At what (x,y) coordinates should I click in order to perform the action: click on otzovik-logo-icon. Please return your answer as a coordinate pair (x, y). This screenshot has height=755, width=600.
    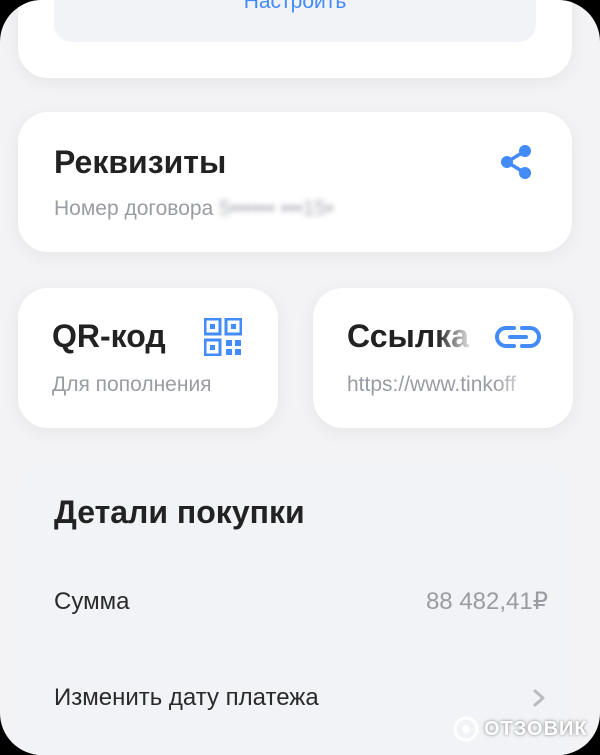
    Looking at the image, I should click on (466, 729).